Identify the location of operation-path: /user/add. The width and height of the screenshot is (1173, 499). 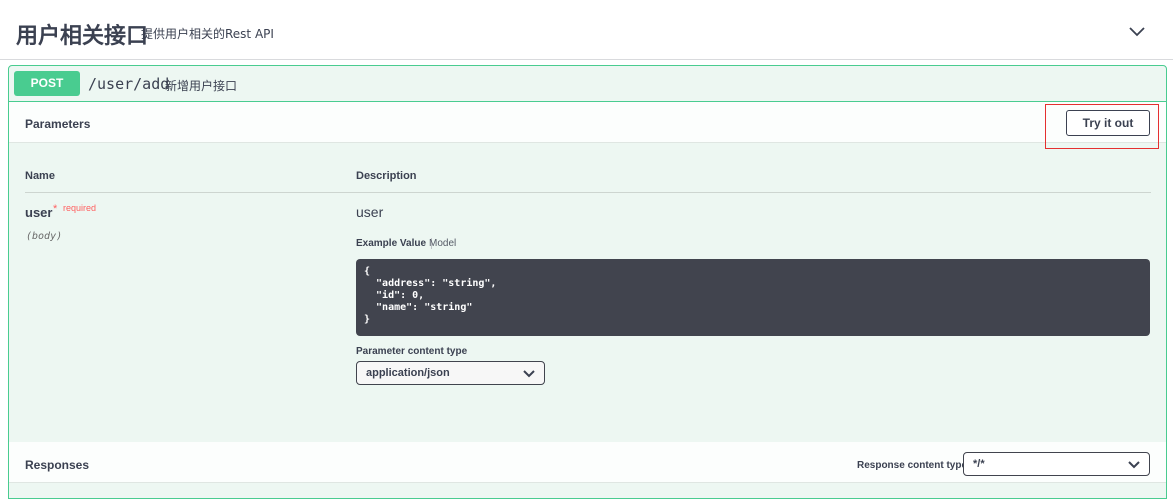
(129, 84).